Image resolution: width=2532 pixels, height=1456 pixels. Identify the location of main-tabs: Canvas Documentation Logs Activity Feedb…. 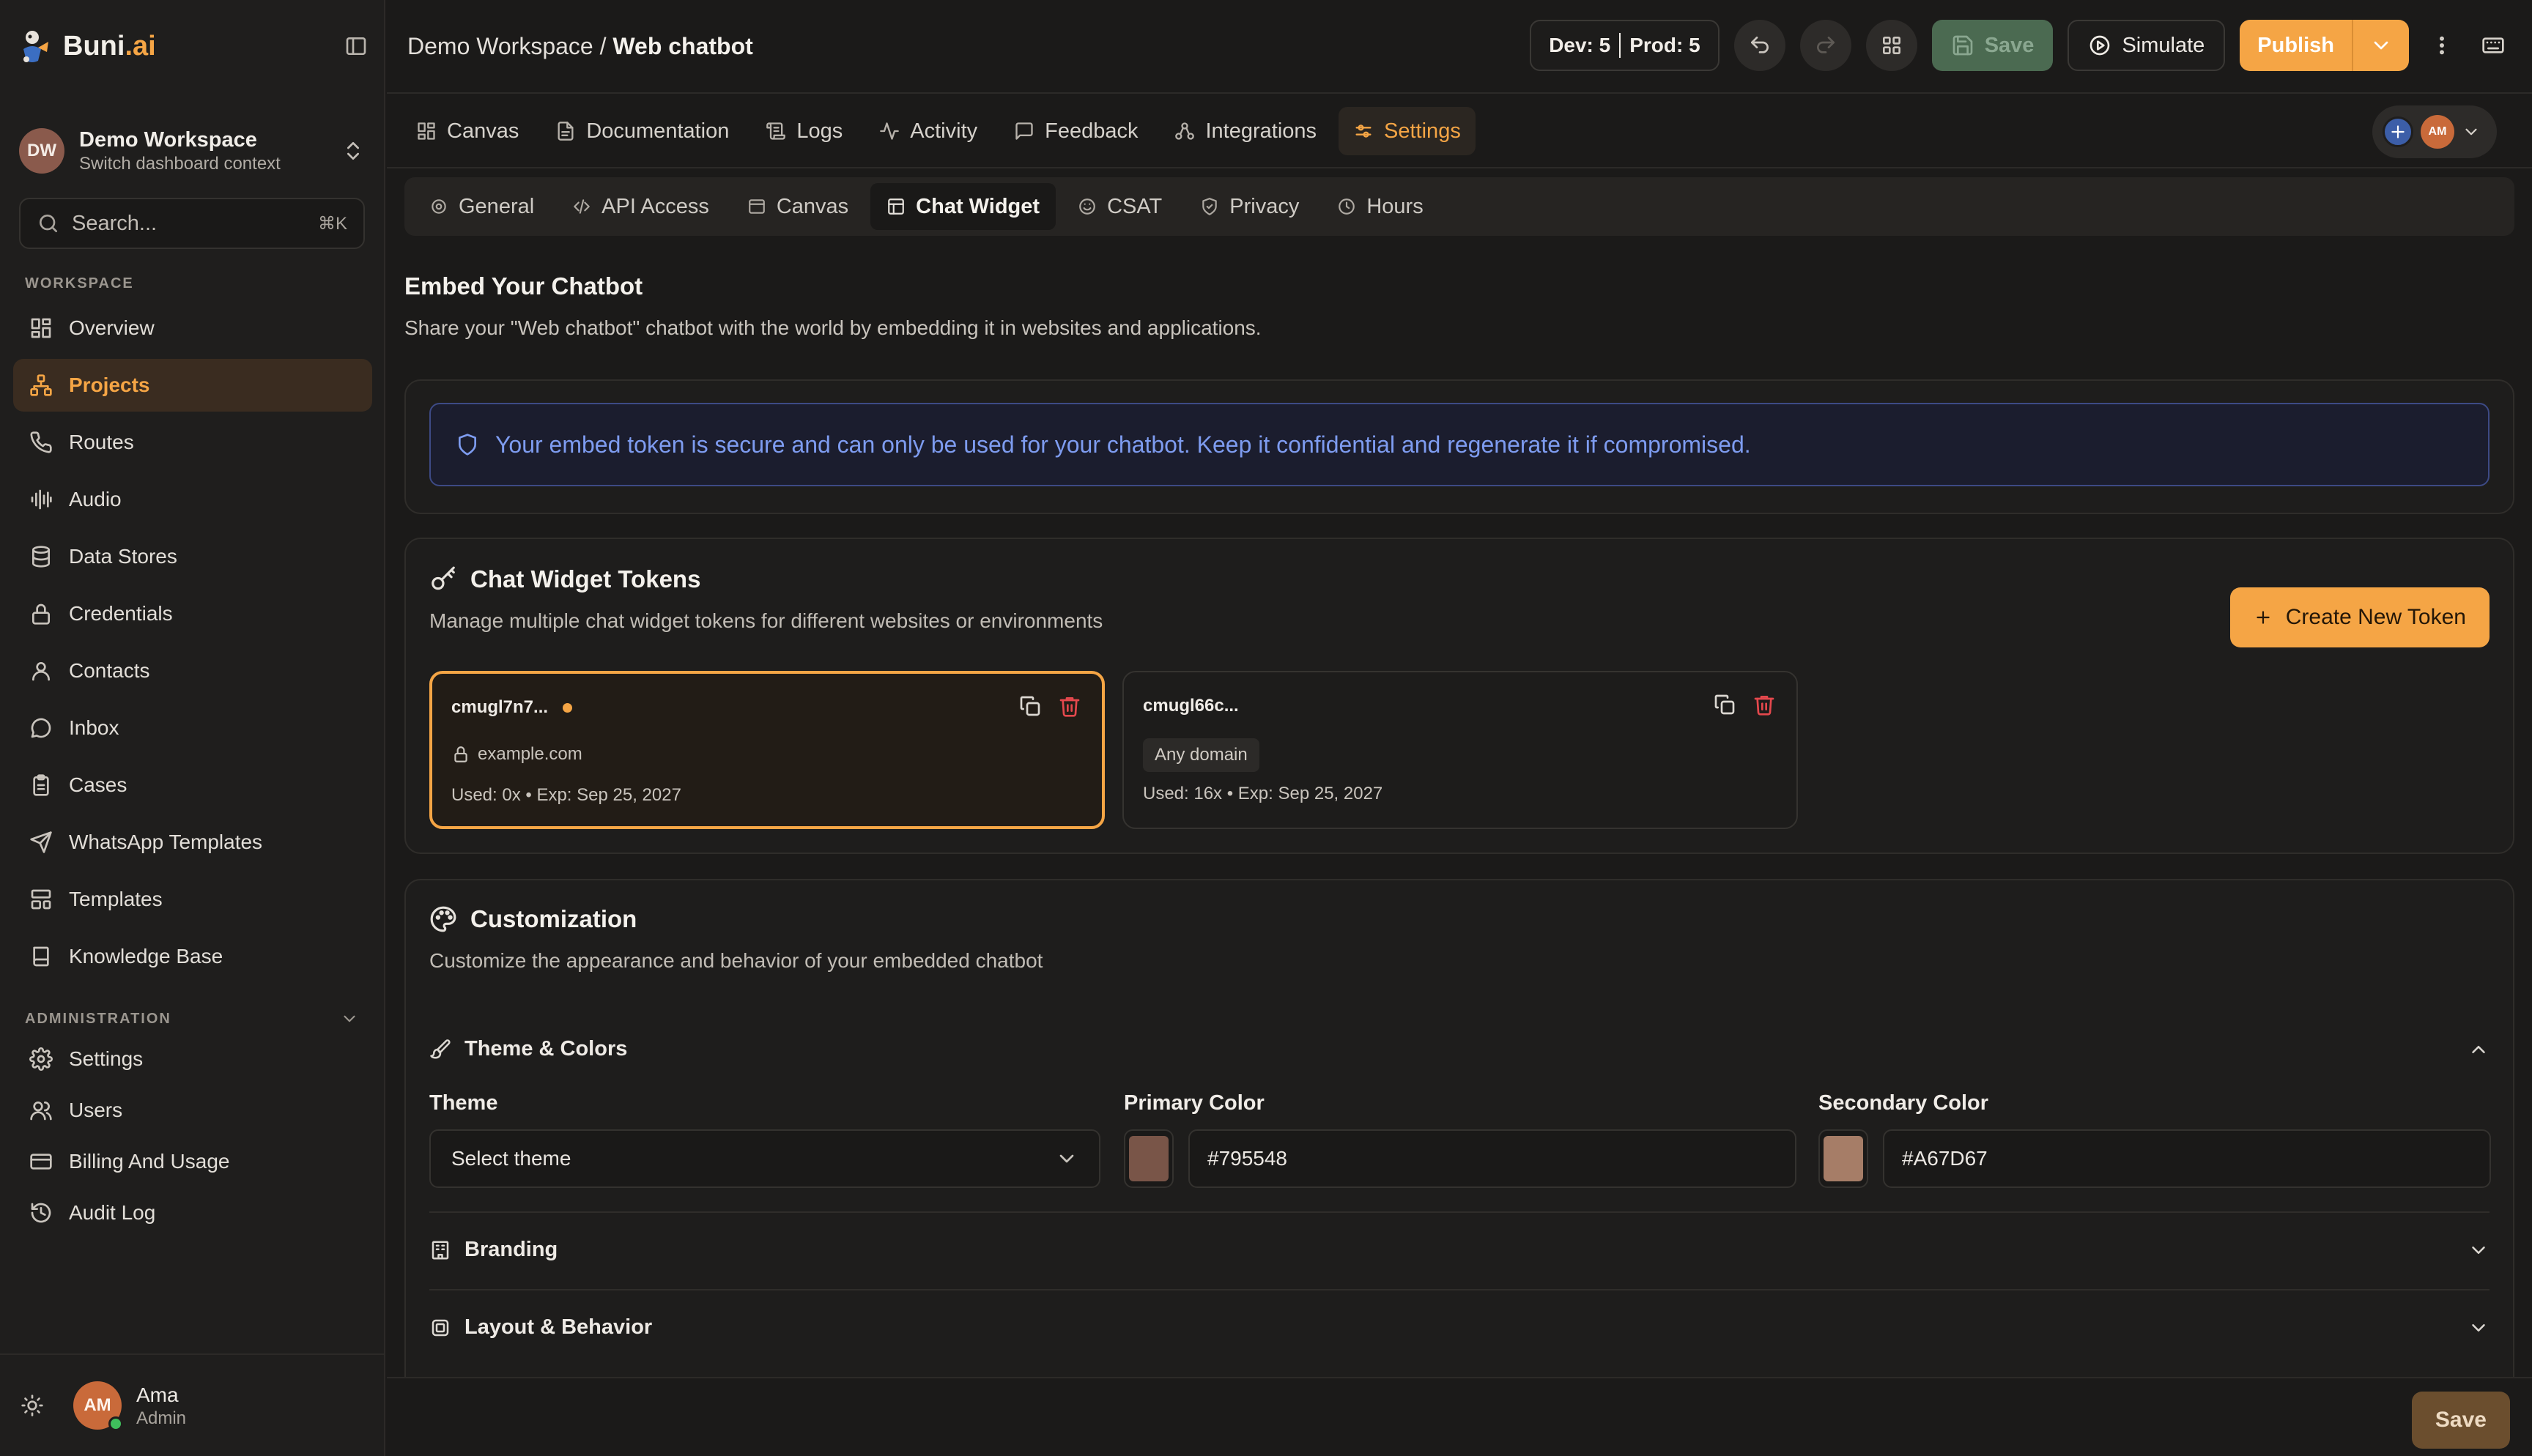
(1459, 131).